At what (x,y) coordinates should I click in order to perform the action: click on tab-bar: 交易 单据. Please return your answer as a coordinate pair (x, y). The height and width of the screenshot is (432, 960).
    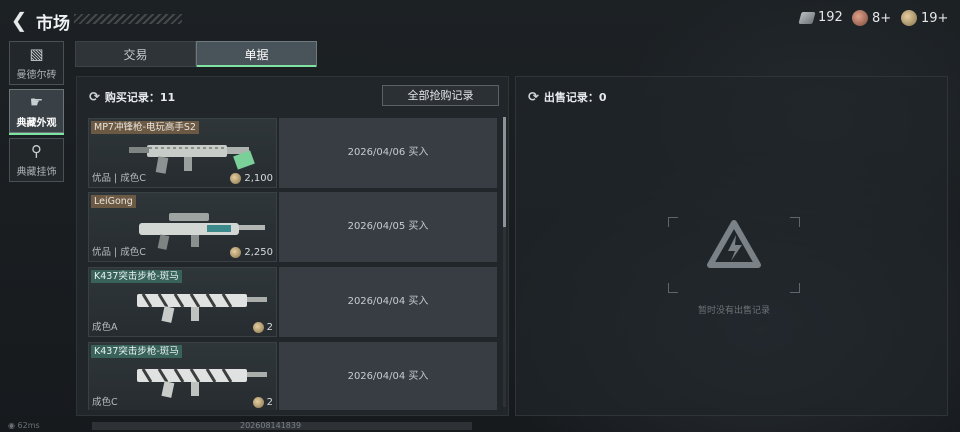
    Looking at the image, I should click on (196, 54).